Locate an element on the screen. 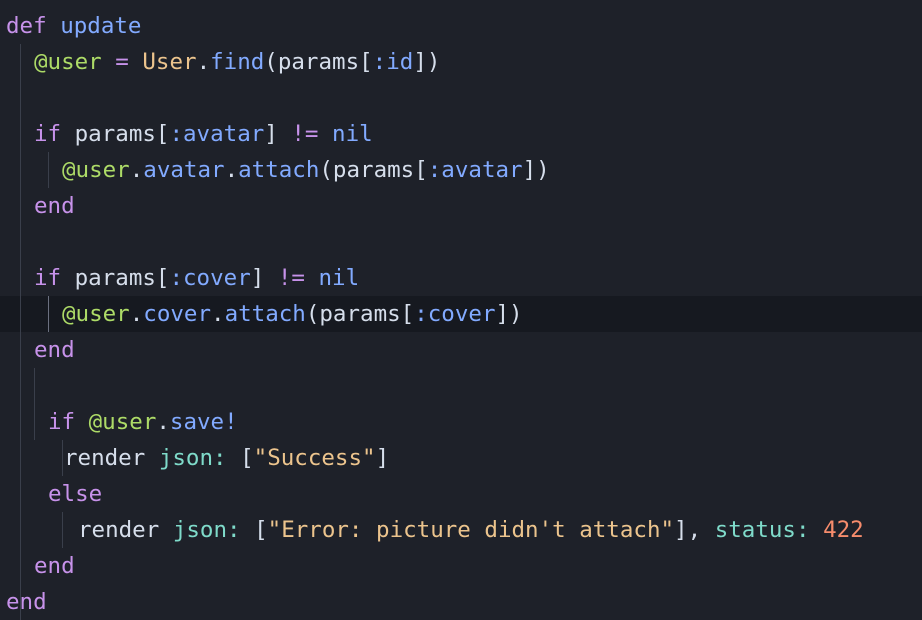  code-token: 422 is located at coordinates (843, 530).